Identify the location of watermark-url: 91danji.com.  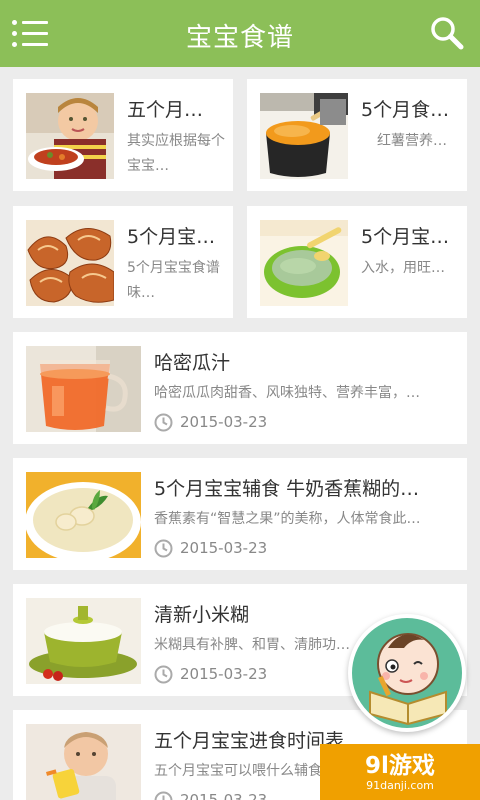
(400, 785).